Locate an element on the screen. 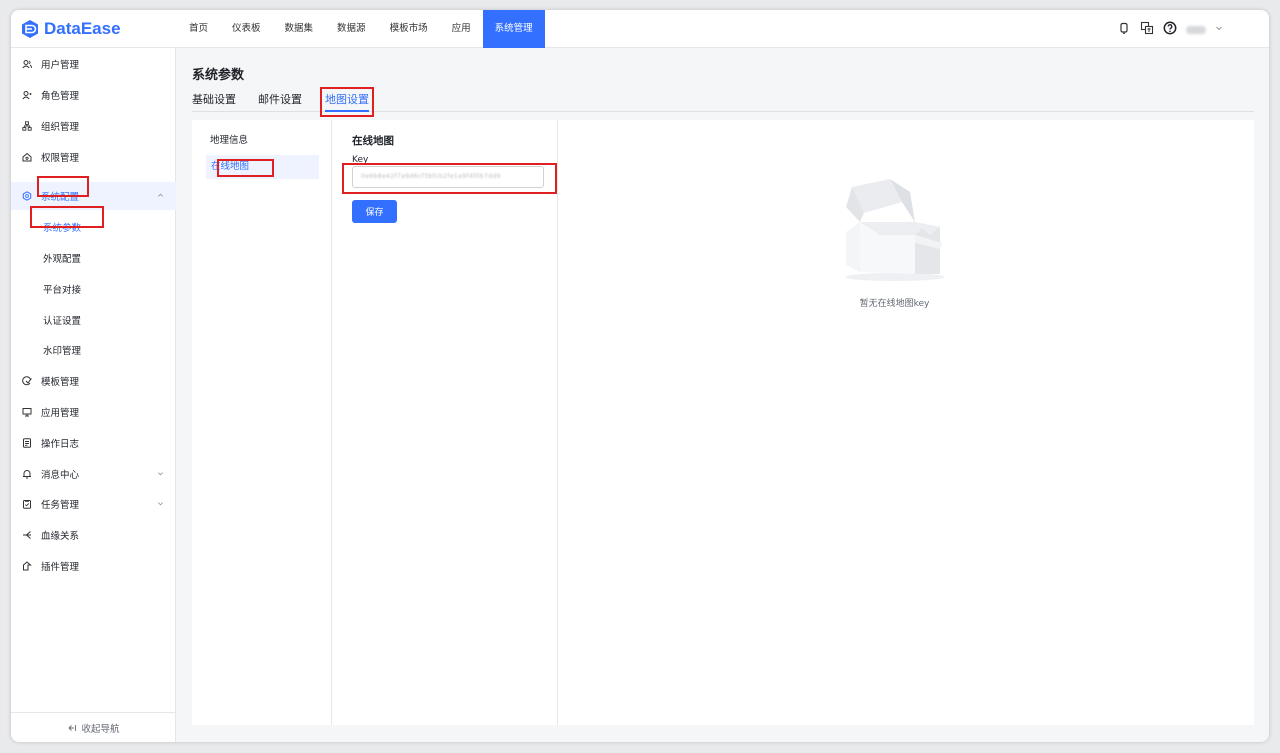  sidebar-item-label: 组织管理 is located at coordinates (60, 127).